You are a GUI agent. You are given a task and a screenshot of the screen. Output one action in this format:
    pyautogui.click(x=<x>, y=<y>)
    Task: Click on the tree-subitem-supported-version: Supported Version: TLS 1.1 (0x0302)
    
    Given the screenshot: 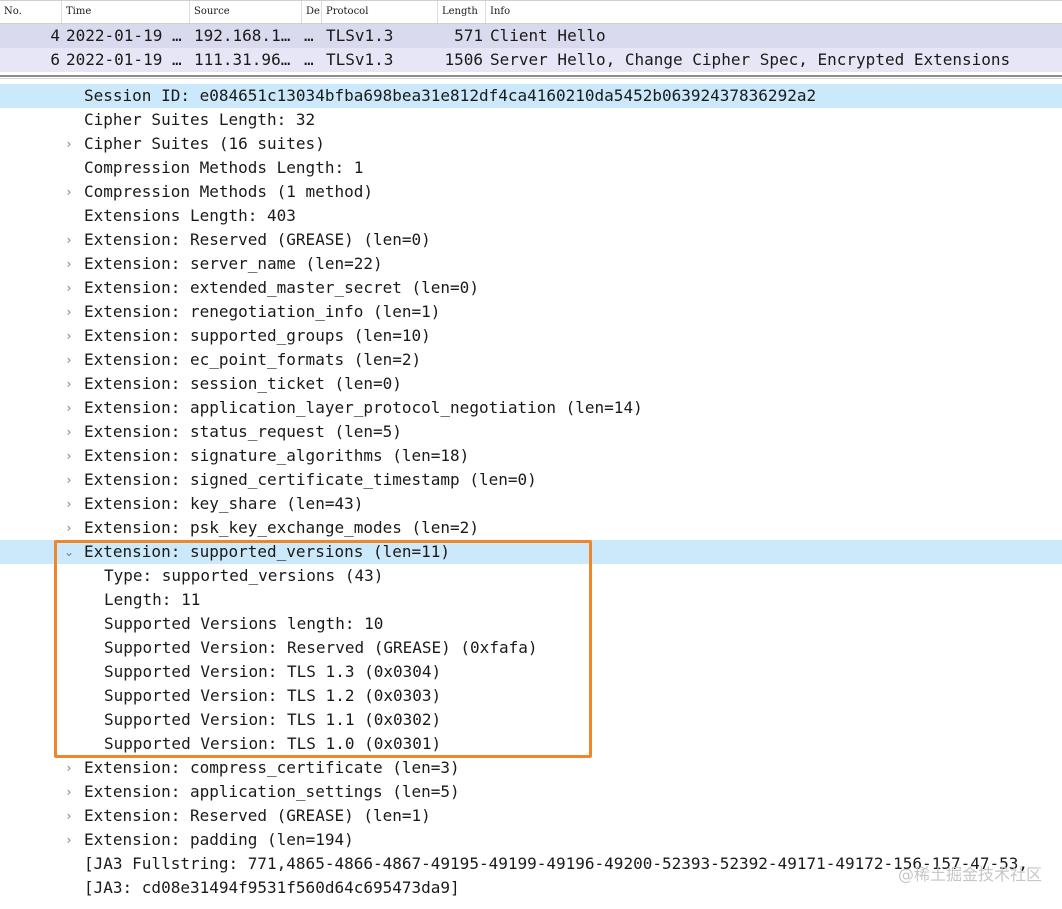 What is the action you would take?
    pyautogui.click(x=531, y=720)
    